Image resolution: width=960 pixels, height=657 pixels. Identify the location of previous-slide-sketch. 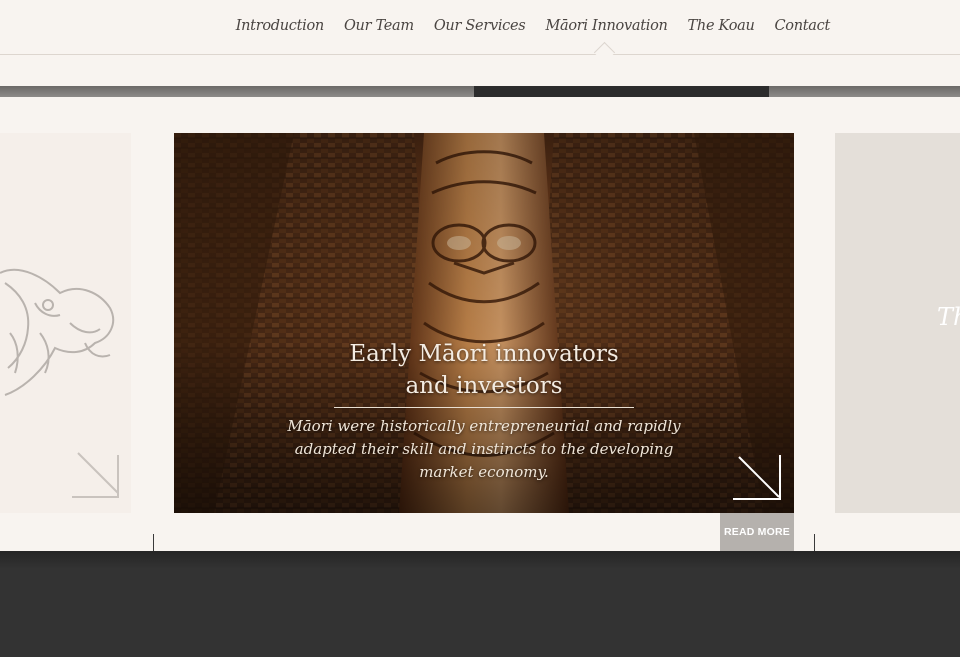
(59, 383).